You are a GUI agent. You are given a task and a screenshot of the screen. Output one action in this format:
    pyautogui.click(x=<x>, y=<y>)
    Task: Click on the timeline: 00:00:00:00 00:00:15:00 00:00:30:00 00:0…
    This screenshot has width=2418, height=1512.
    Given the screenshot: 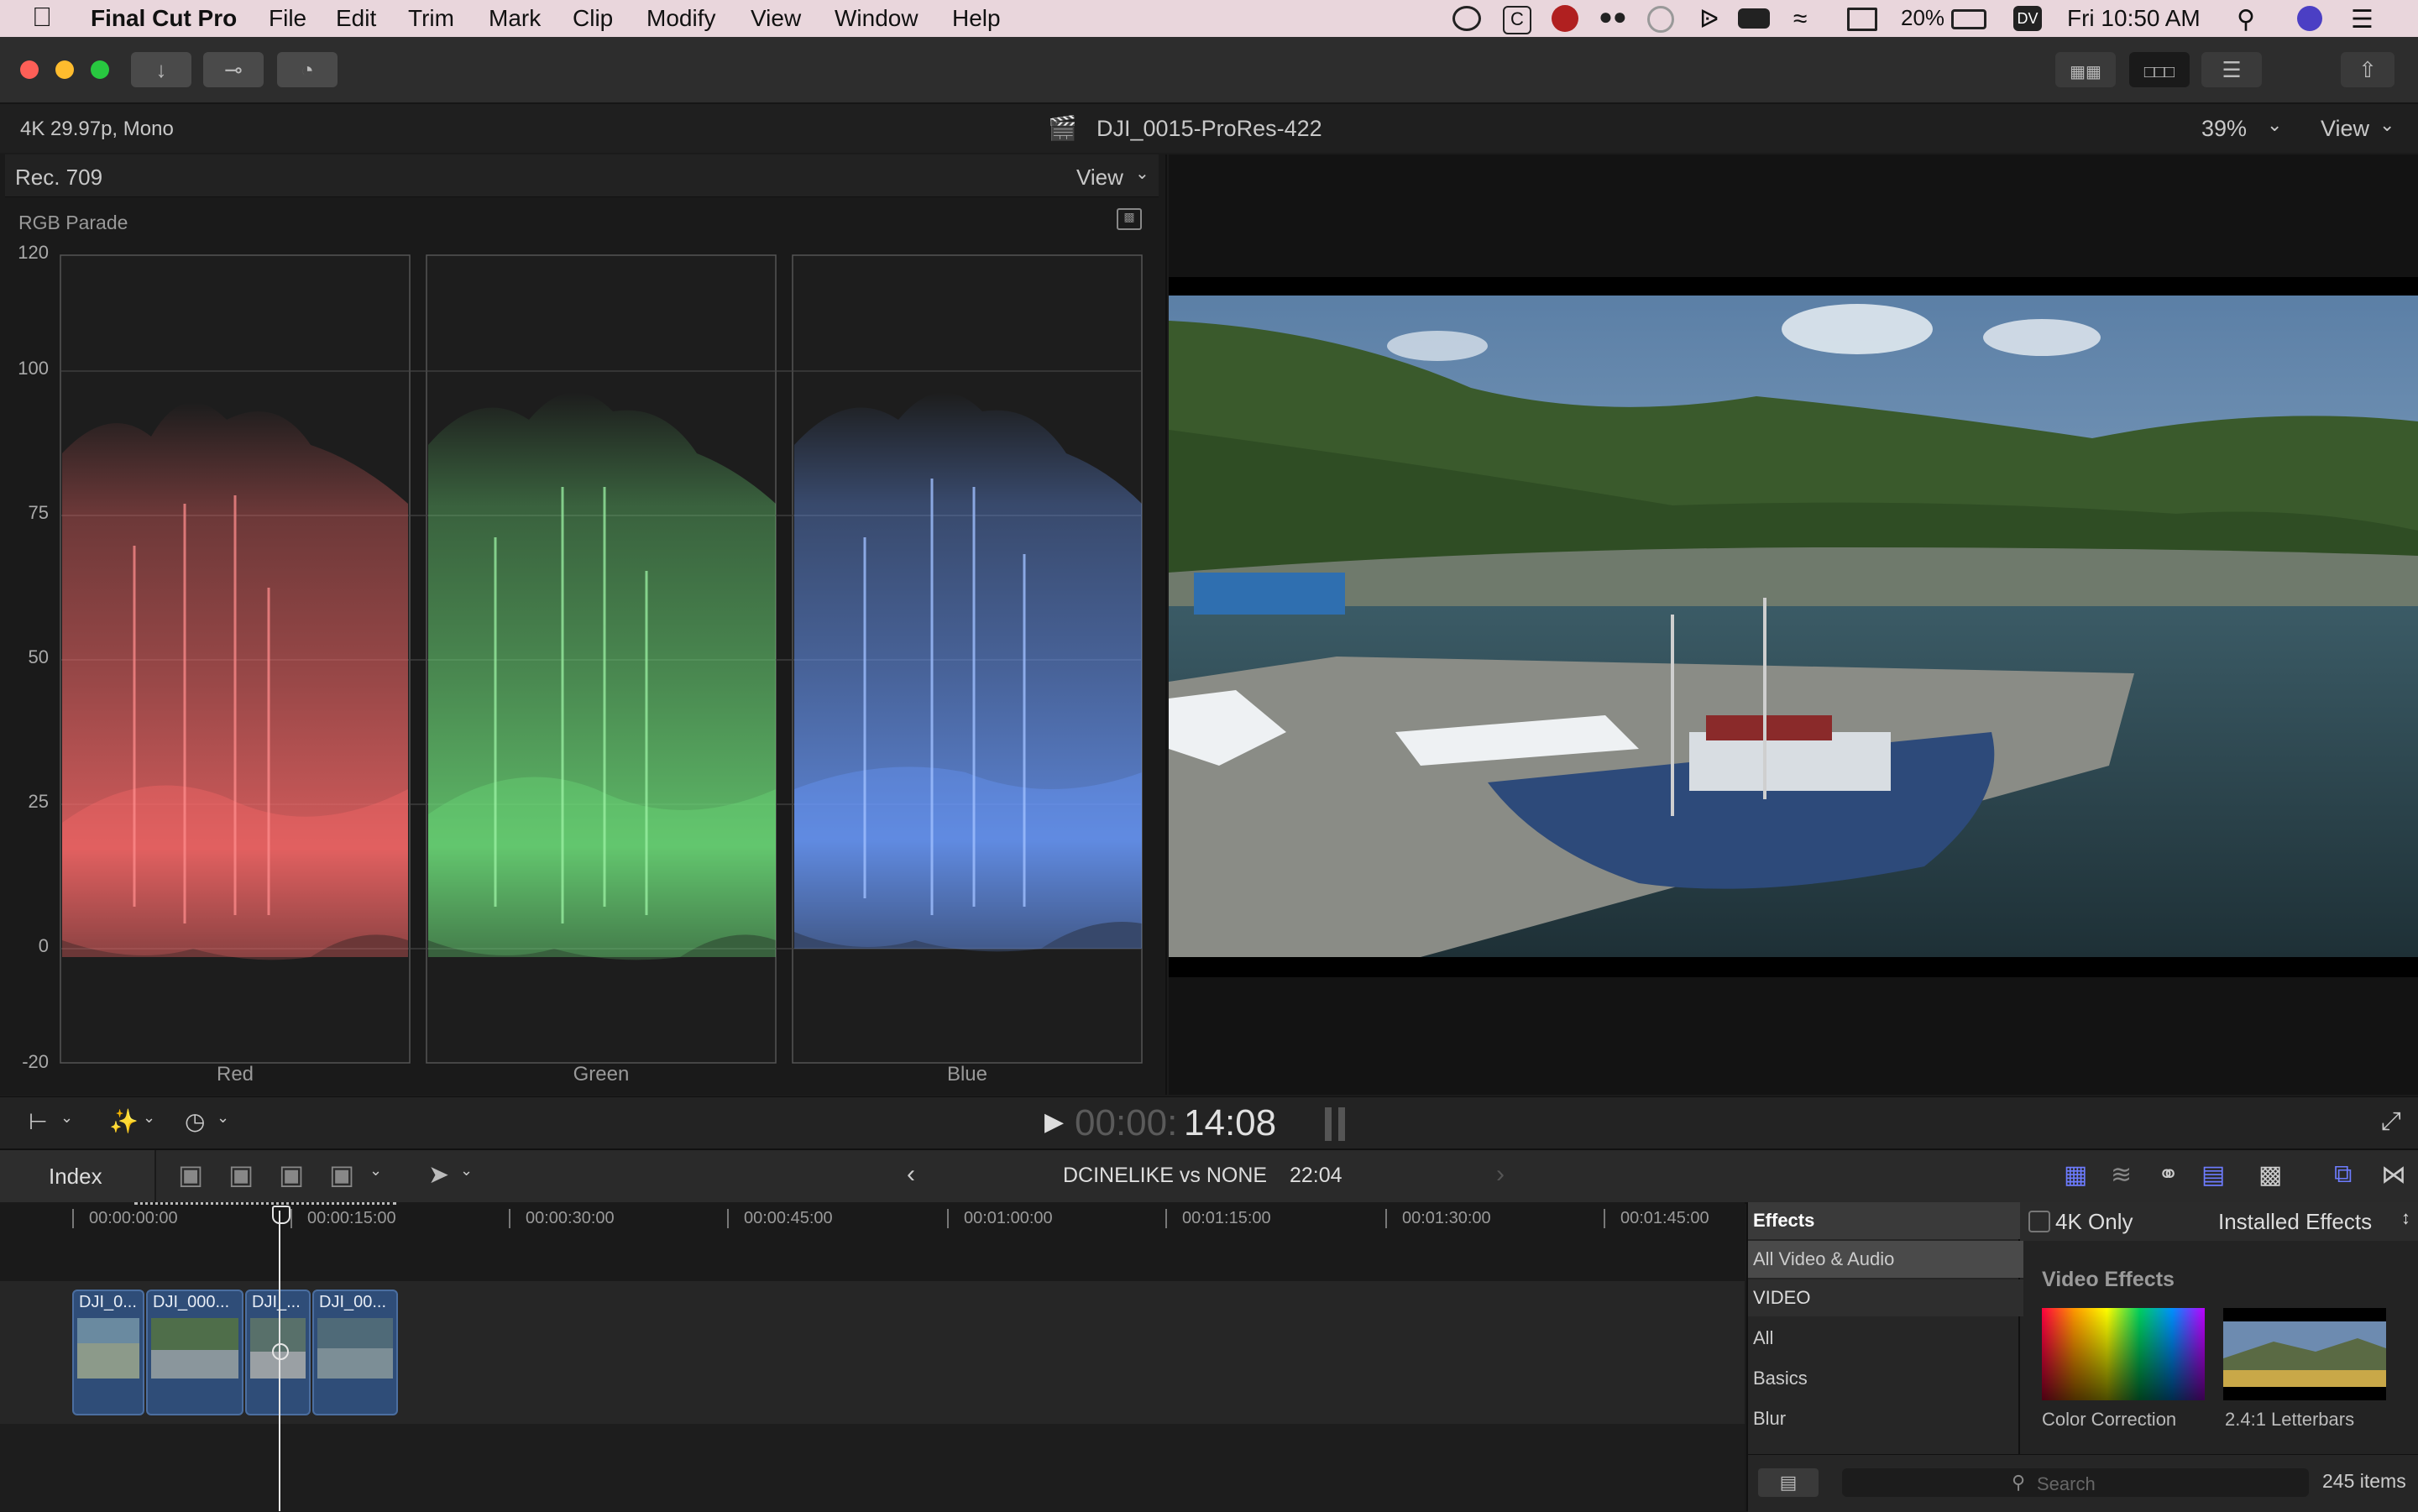 What is the action you would take?
    pyautogui.click(x=872, y=1356)
    